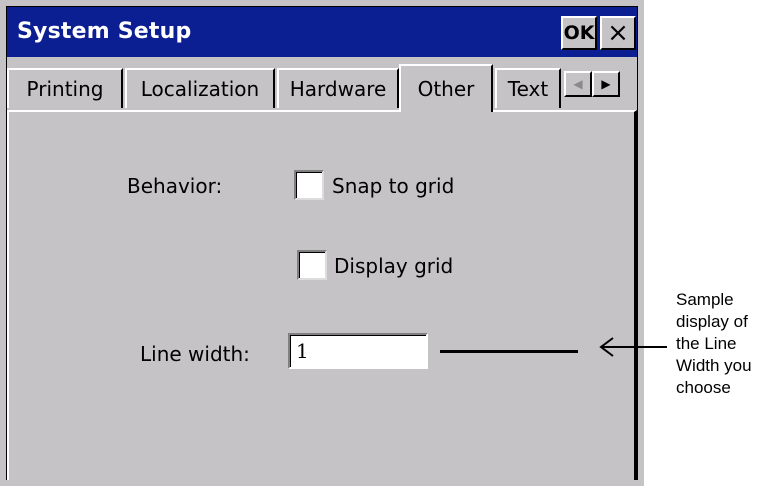 This screenshot has width=771, height=486. I want to click on arrow-left-icon: ◀, so click(578, 84).